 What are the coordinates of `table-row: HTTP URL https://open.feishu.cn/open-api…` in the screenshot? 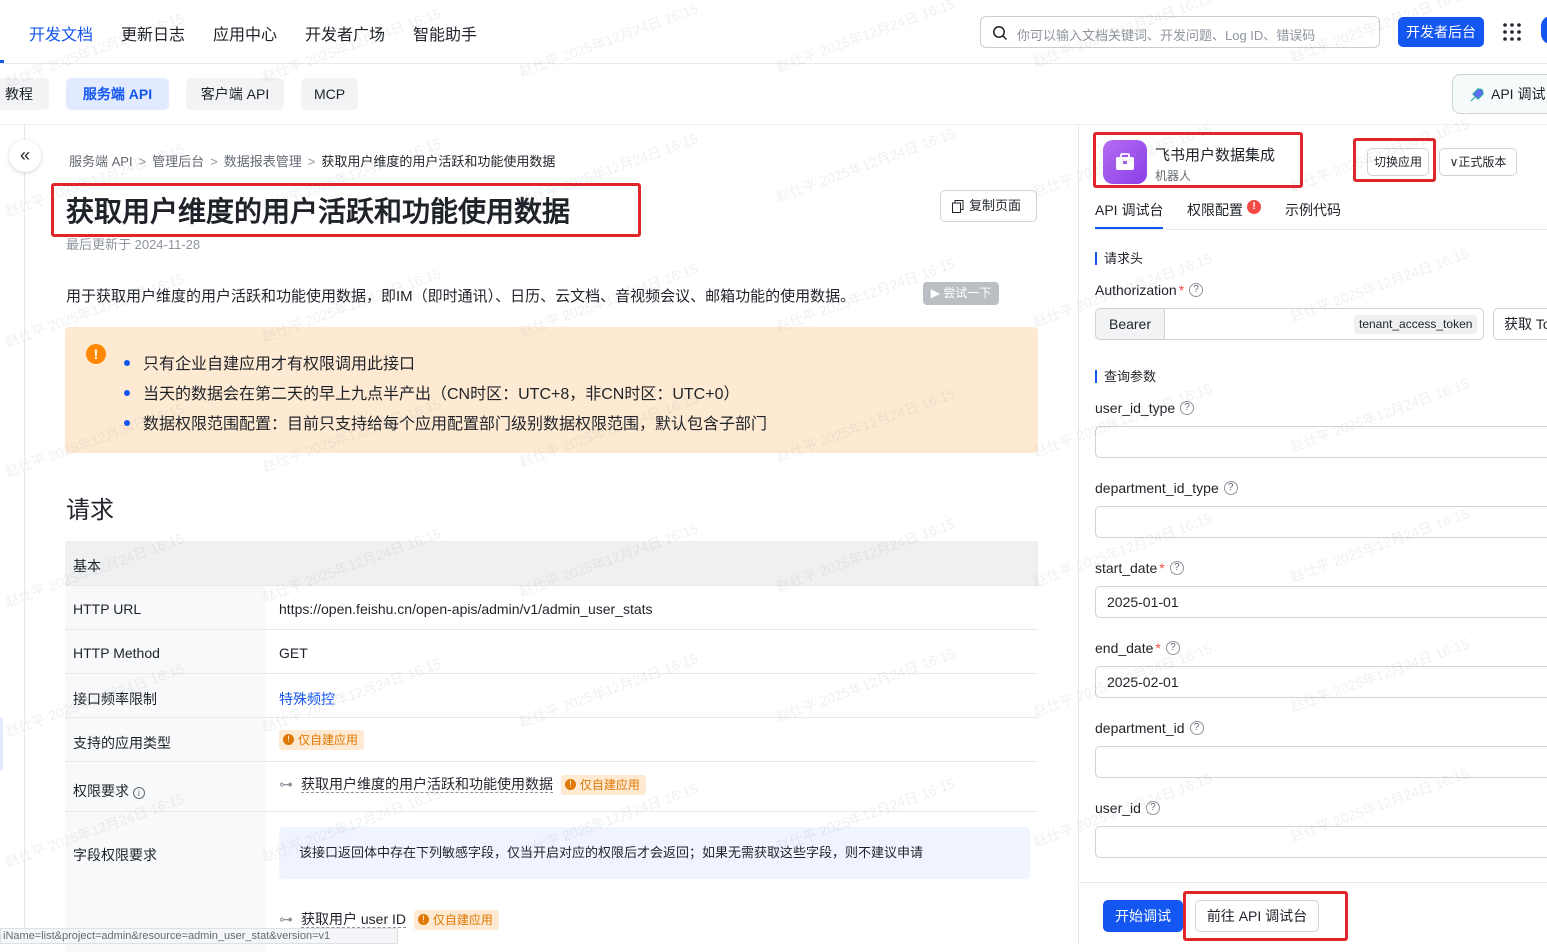 It's located at (551, 607).